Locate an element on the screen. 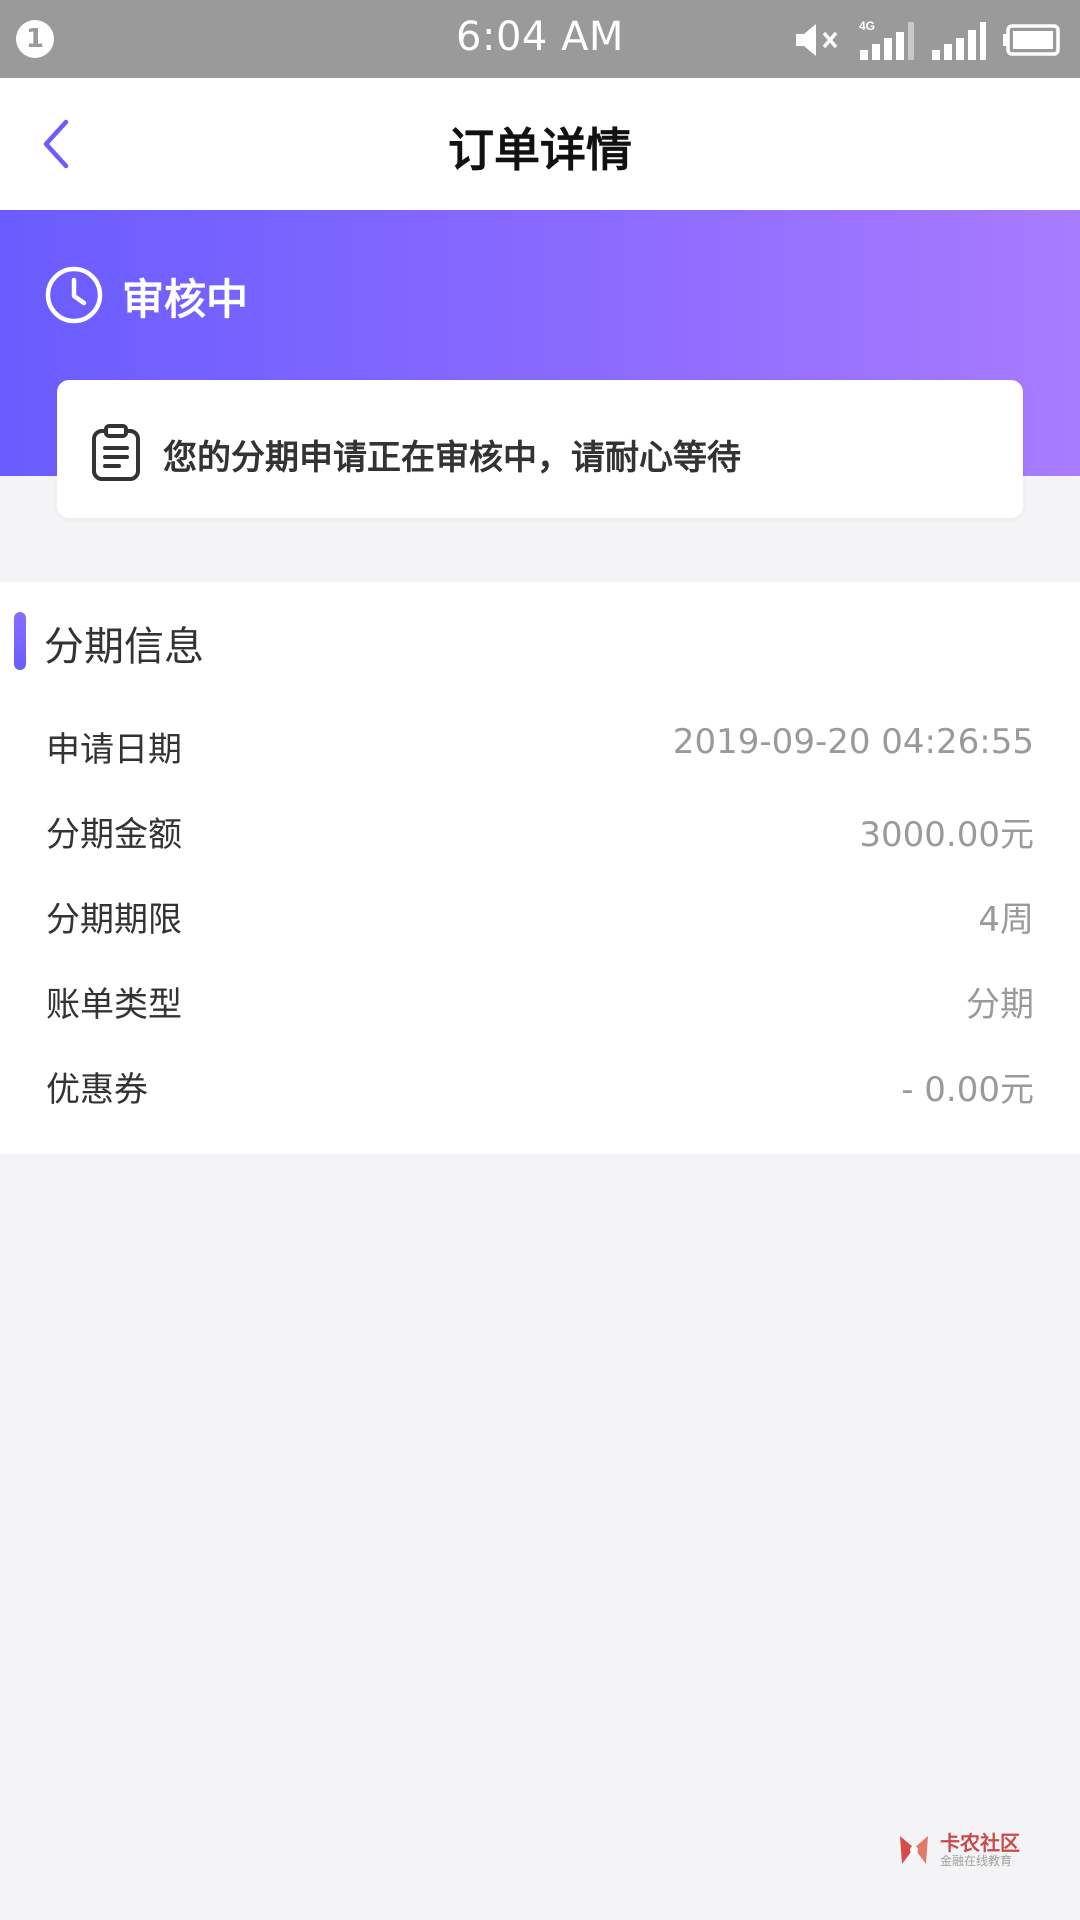 The width and height of the screenshot is (1080, 1920). info-row-apply-date: 申请日期 2019-09-20 04:26:55 is located at coordinates (540, 742).